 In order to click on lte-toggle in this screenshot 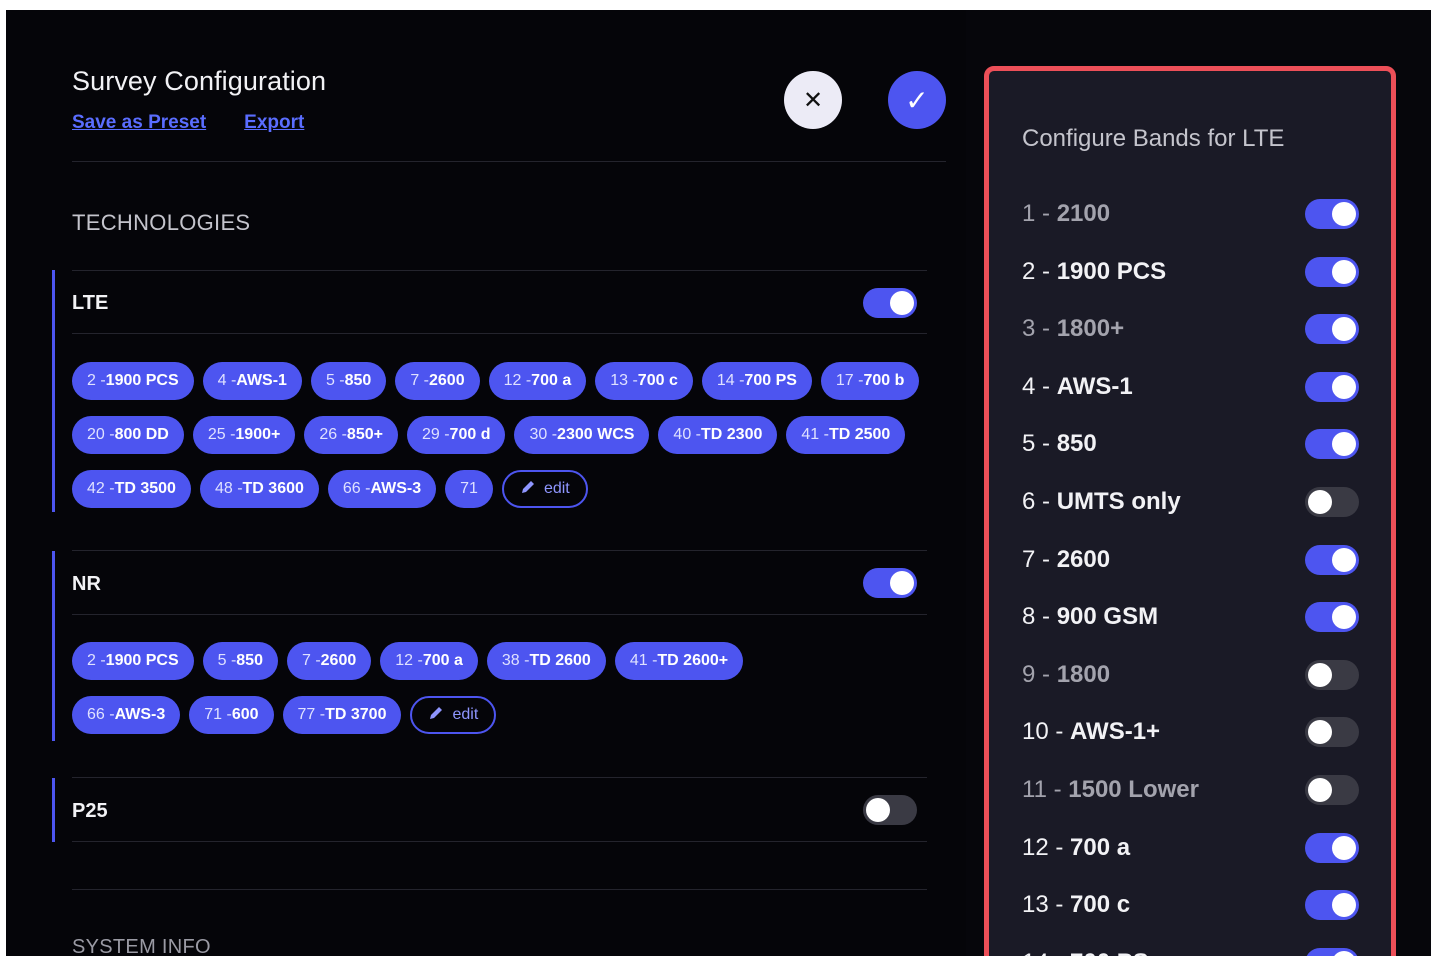, I will do `click(890, 303)`.